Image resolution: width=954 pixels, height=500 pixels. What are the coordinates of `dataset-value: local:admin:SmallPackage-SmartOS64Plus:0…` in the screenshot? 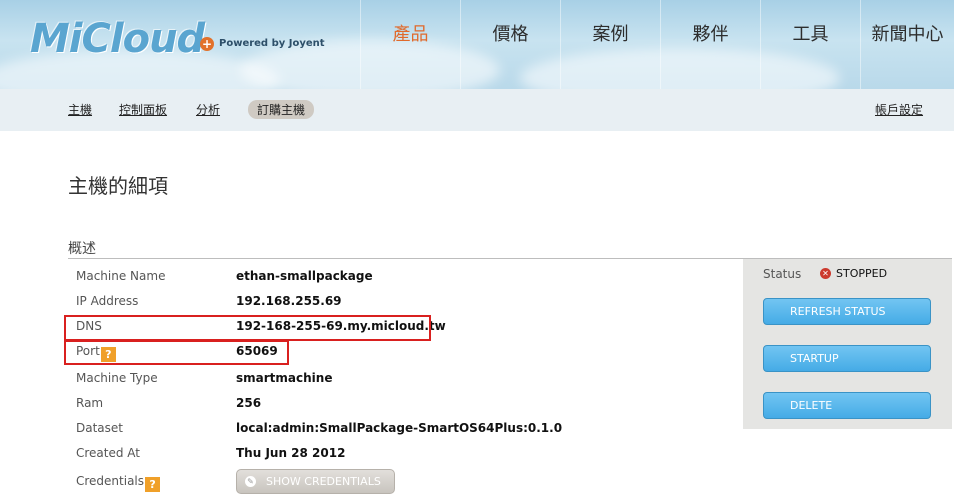 It's located at (399, 428).